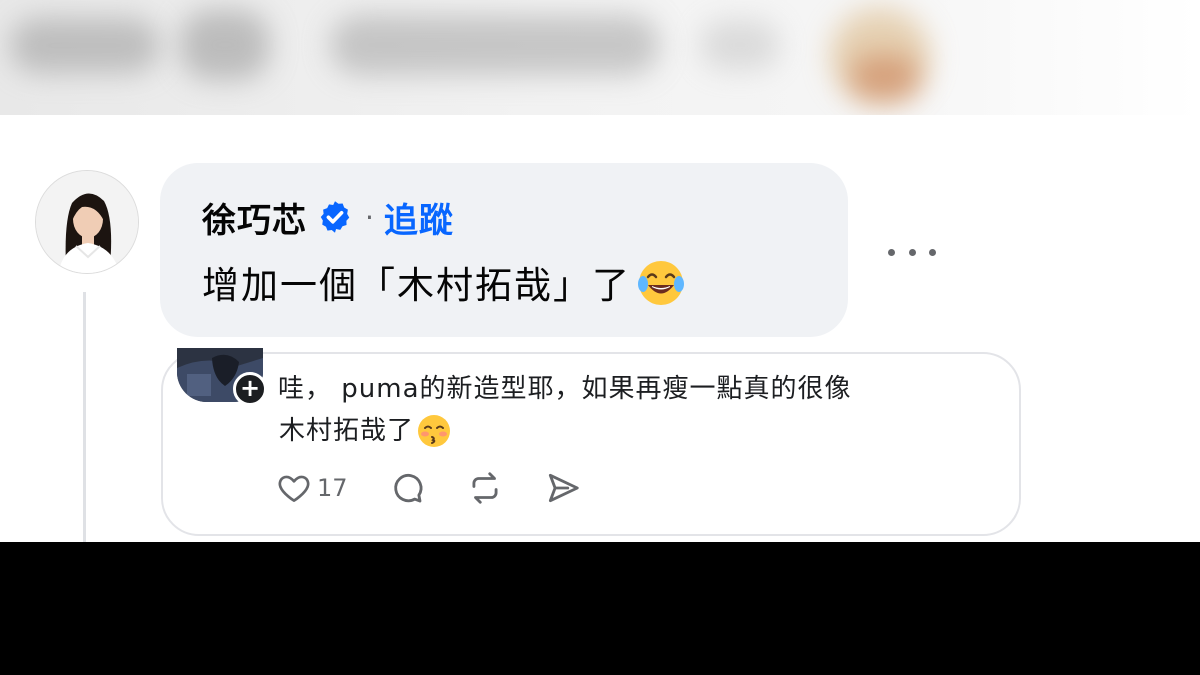 The width and height of the screenshot is (1200, 675). Describe the element at coordinates (638, 410) in the screenshot. I see `embedded-post-text: 哇， puma的新造型耶，如果再瘦一點真的很像 木村拓哉了` at that location.